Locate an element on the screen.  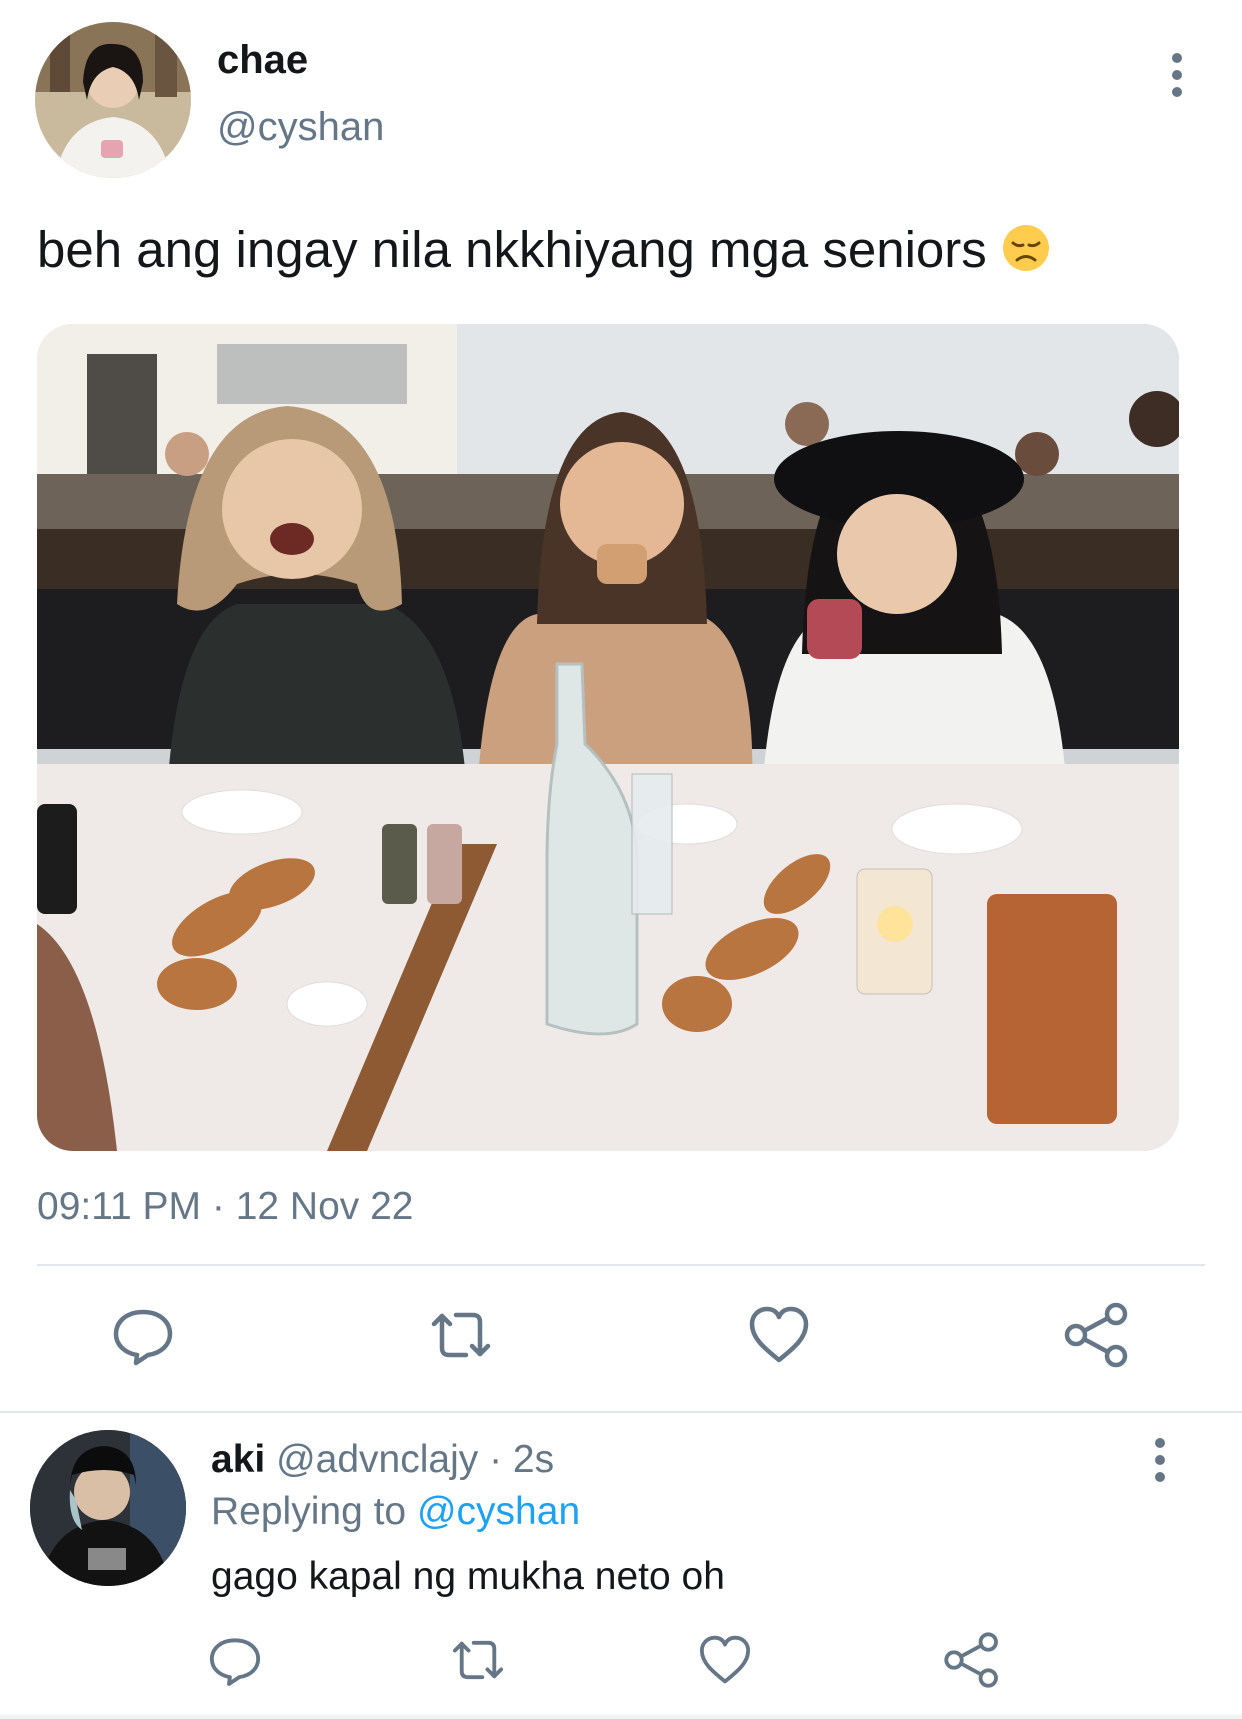
replying-to-label: Replying to is located at coordinates (309, 1511).